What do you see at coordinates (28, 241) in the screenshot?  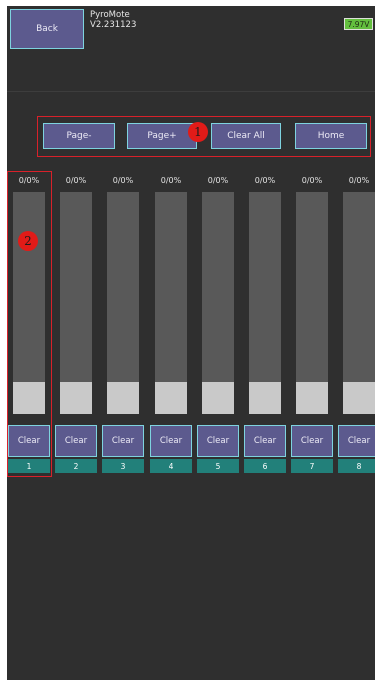 I see `annotation-marker-2: 2` at bounding box center [28, 241].